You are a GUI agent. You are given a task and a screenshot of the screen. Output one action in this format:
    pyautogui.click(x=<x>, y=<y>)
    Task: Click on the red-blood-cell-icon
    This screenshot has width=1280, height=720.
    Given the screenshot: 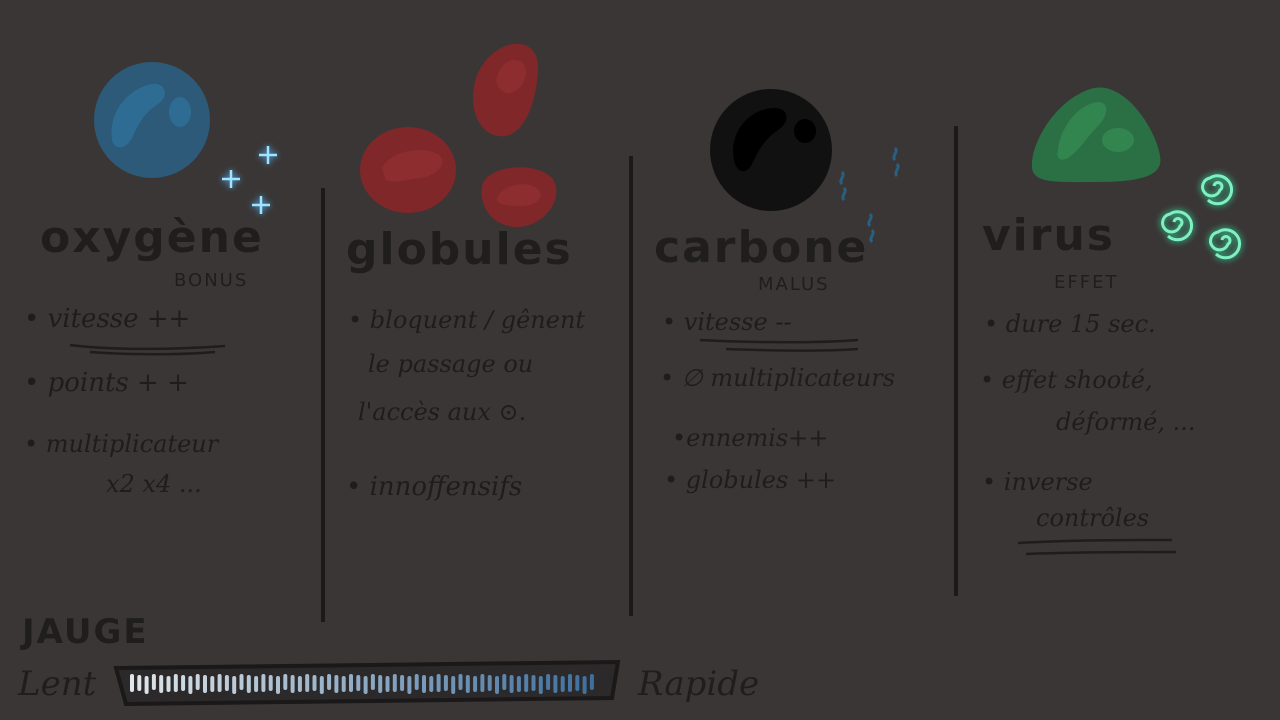 What is the action you would take?
    pyautogui.click(x=458, y=135)
    